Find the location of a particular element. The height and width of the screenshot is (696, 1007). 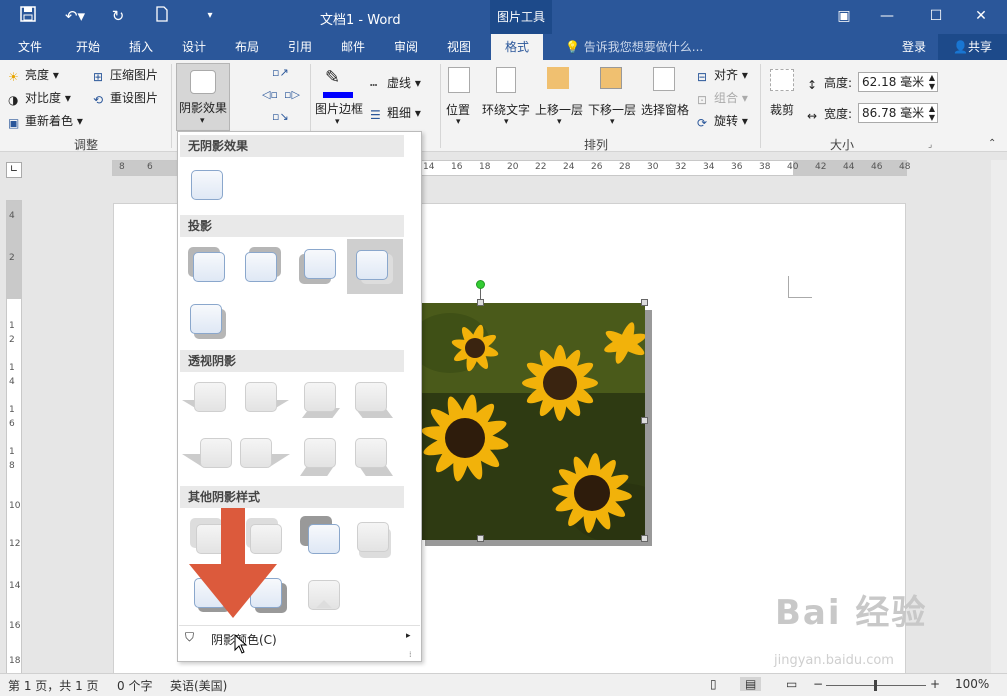

contrast-button: ◑ 对比度 ▾ is located at coordinates (39, 98).